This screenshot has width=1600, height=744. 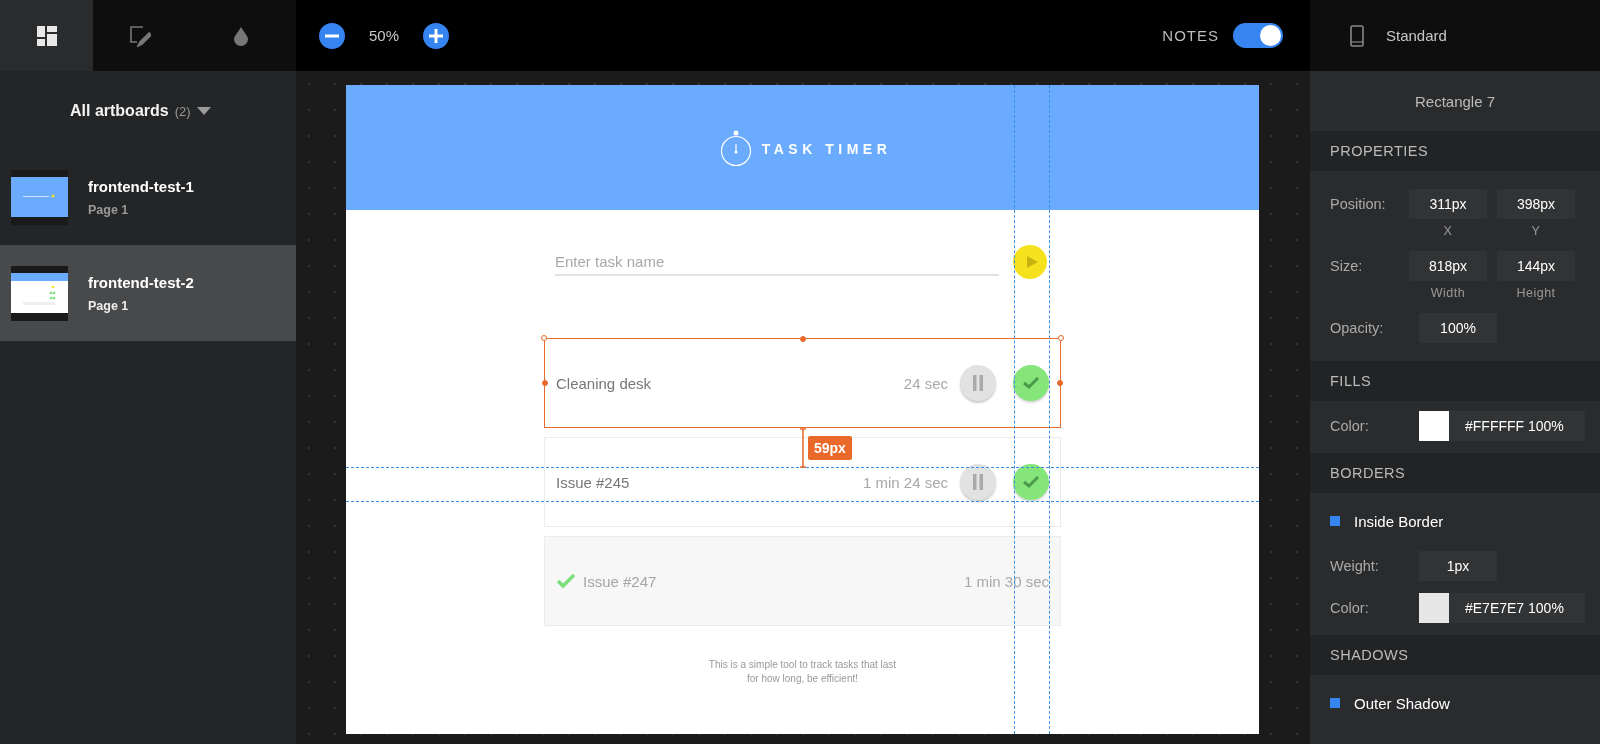 I want to click on zoom-in-button, so click(x=436, y=35).